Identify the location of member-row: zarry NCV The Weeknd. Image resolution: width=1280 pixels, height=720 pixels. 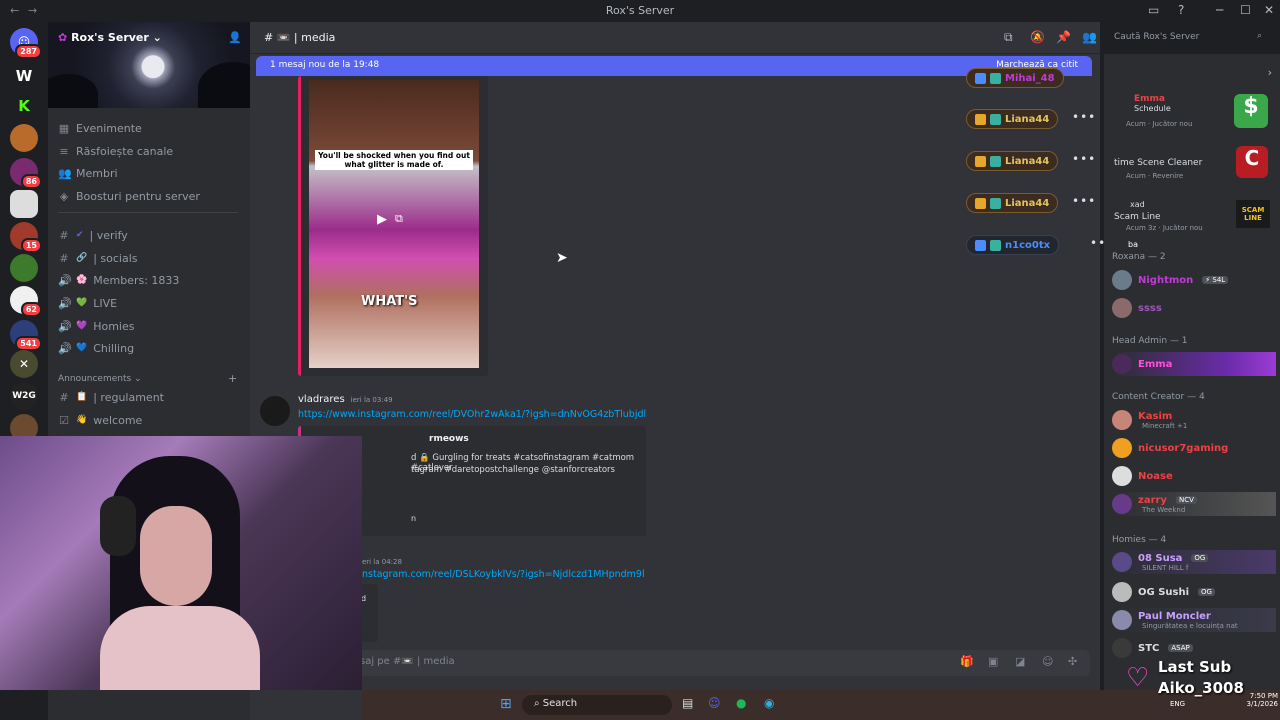
(1194, 504).